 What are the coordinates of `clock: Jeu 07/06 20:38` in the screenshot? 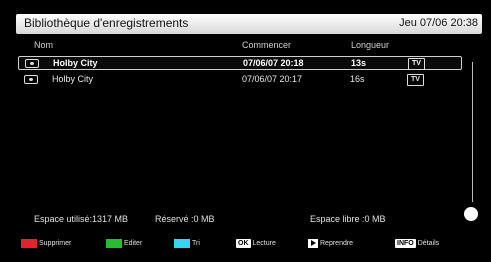 It's located at (438, 23).